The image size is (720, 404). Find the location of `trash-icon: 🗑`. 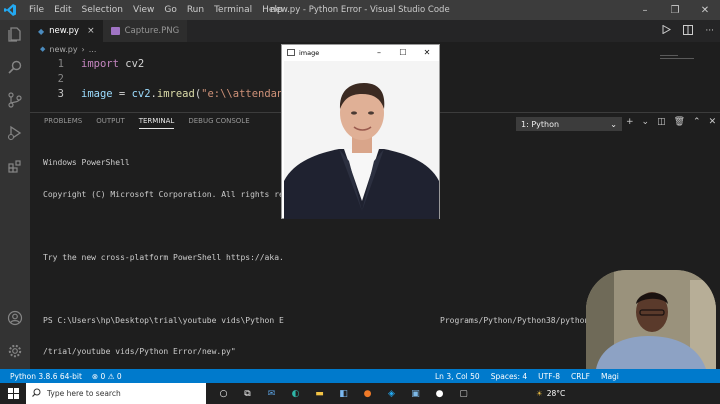

trash-icon: 🗑 is located at coordinates (679, 122).